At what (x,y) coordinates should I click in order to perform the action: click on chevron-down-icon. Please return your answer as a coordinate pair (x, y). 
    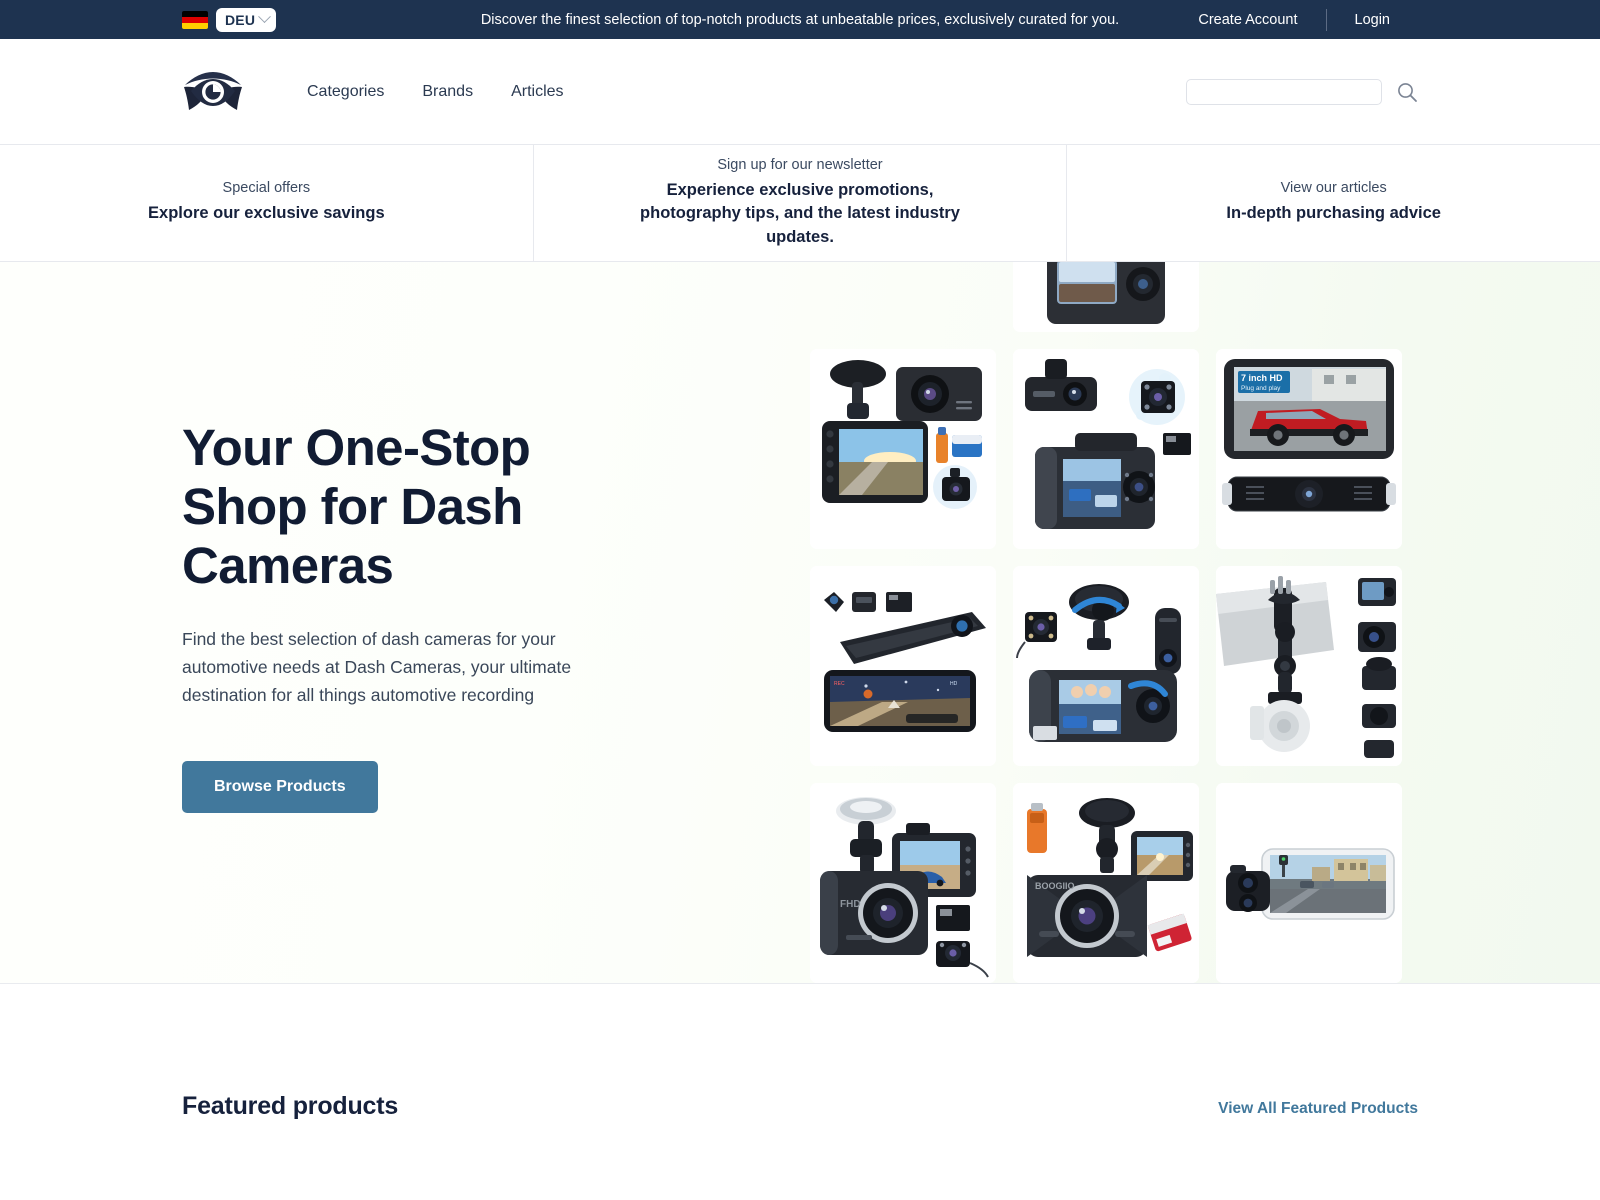
    Looking at the image, I should click on (265, 17).